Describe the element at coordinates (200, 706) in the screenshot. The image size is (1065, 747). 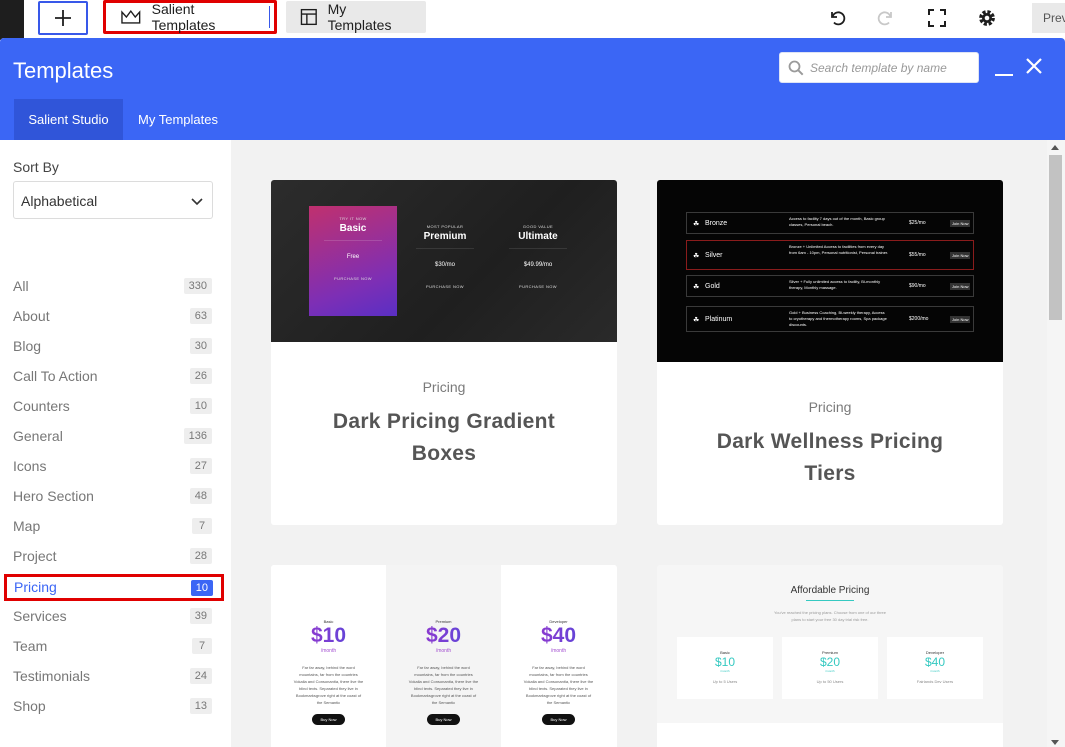
I see `category-count: 13` at that location.